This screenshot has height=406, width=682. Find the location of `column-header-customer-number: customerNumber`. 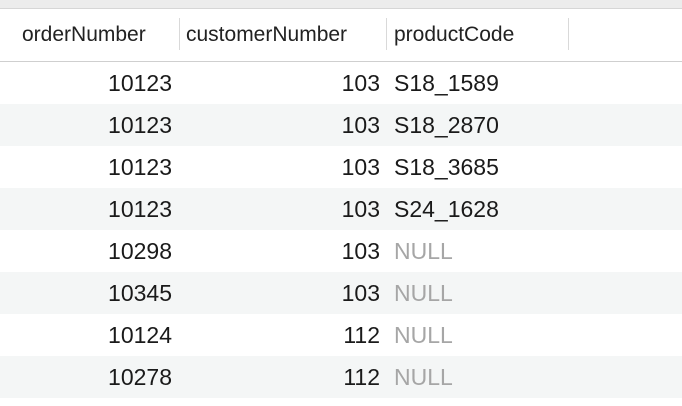

column-header-customer-number: customerNumber is located at coordinates (266, 35).